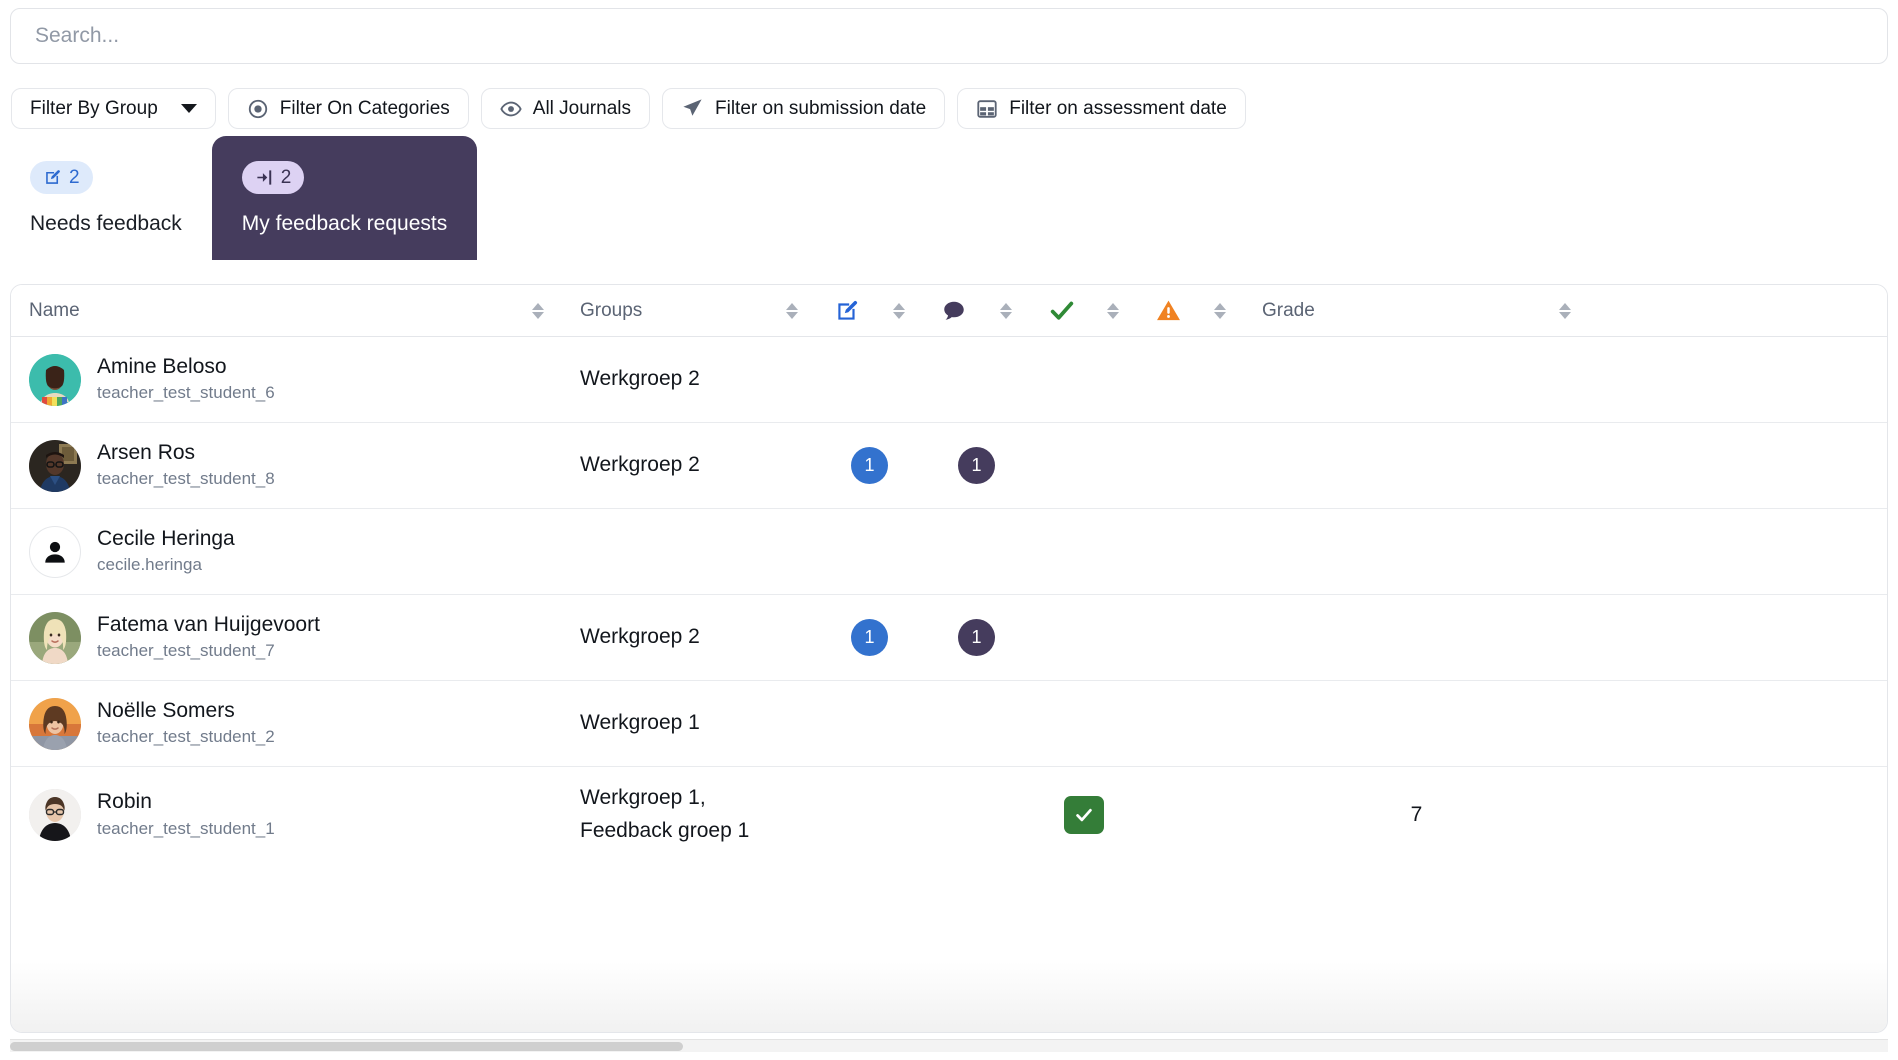  I want to click on column-header-grade: Grade, so click(1416, 310).